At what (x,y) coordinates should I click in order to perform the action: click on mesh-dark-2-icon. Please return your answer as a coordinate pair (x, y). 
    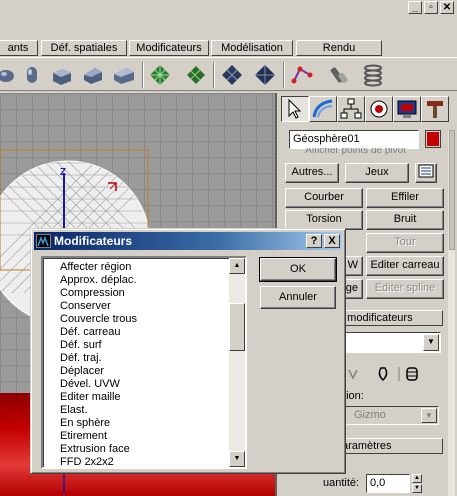
    Looking at the image, I should click on (265, 75).